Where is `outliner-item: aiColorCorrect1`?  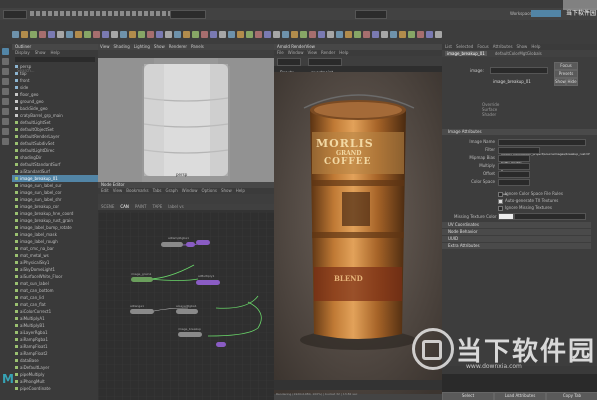 outliner-item: aiColorCorrect1 is located at coordinates (55, 311).